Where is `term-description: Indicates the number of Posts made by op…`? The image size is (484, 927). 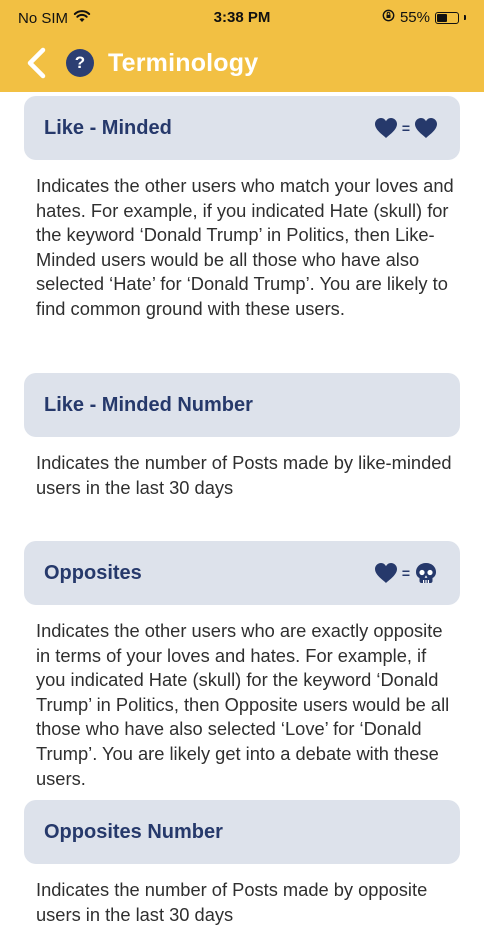
term-description: Indicates the number of Posts made by op… is located at coordinates (232, 902).